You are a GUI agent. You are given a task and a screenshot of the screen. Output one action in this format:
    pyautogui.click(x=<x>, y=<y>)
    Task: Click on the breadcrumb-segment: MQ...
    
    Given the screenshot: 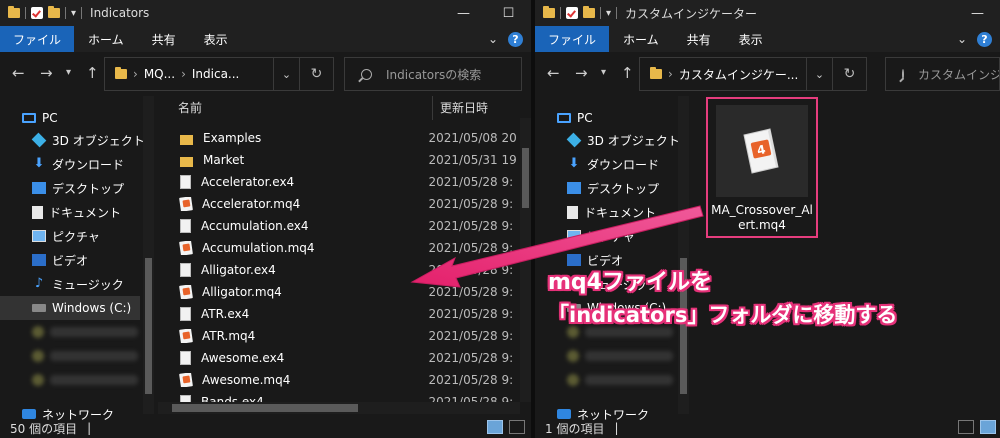 What is the action you would take?
    pyautogui.click(x=159, y=74)
    